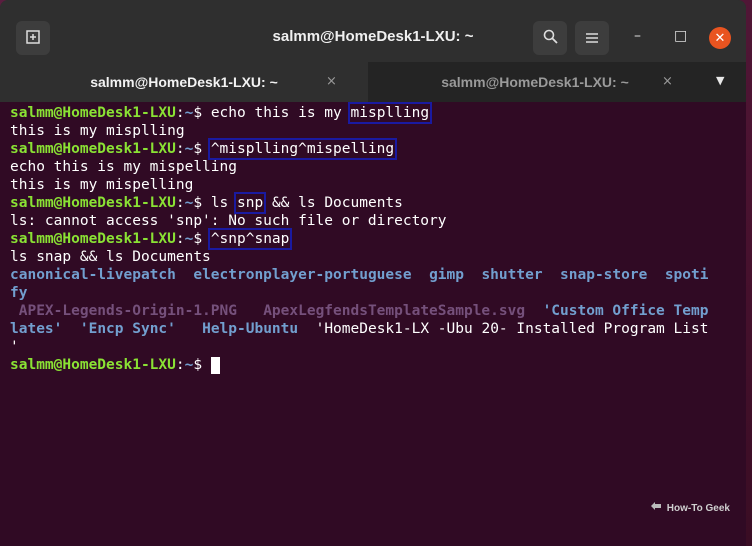 Image resolution: width=752 pixels, height=546 pixels. What do you see at coordinates (250, 239) in the screenshot?
I see `highlighted-text: ^snp^snap` at bounding box center [250, 239].